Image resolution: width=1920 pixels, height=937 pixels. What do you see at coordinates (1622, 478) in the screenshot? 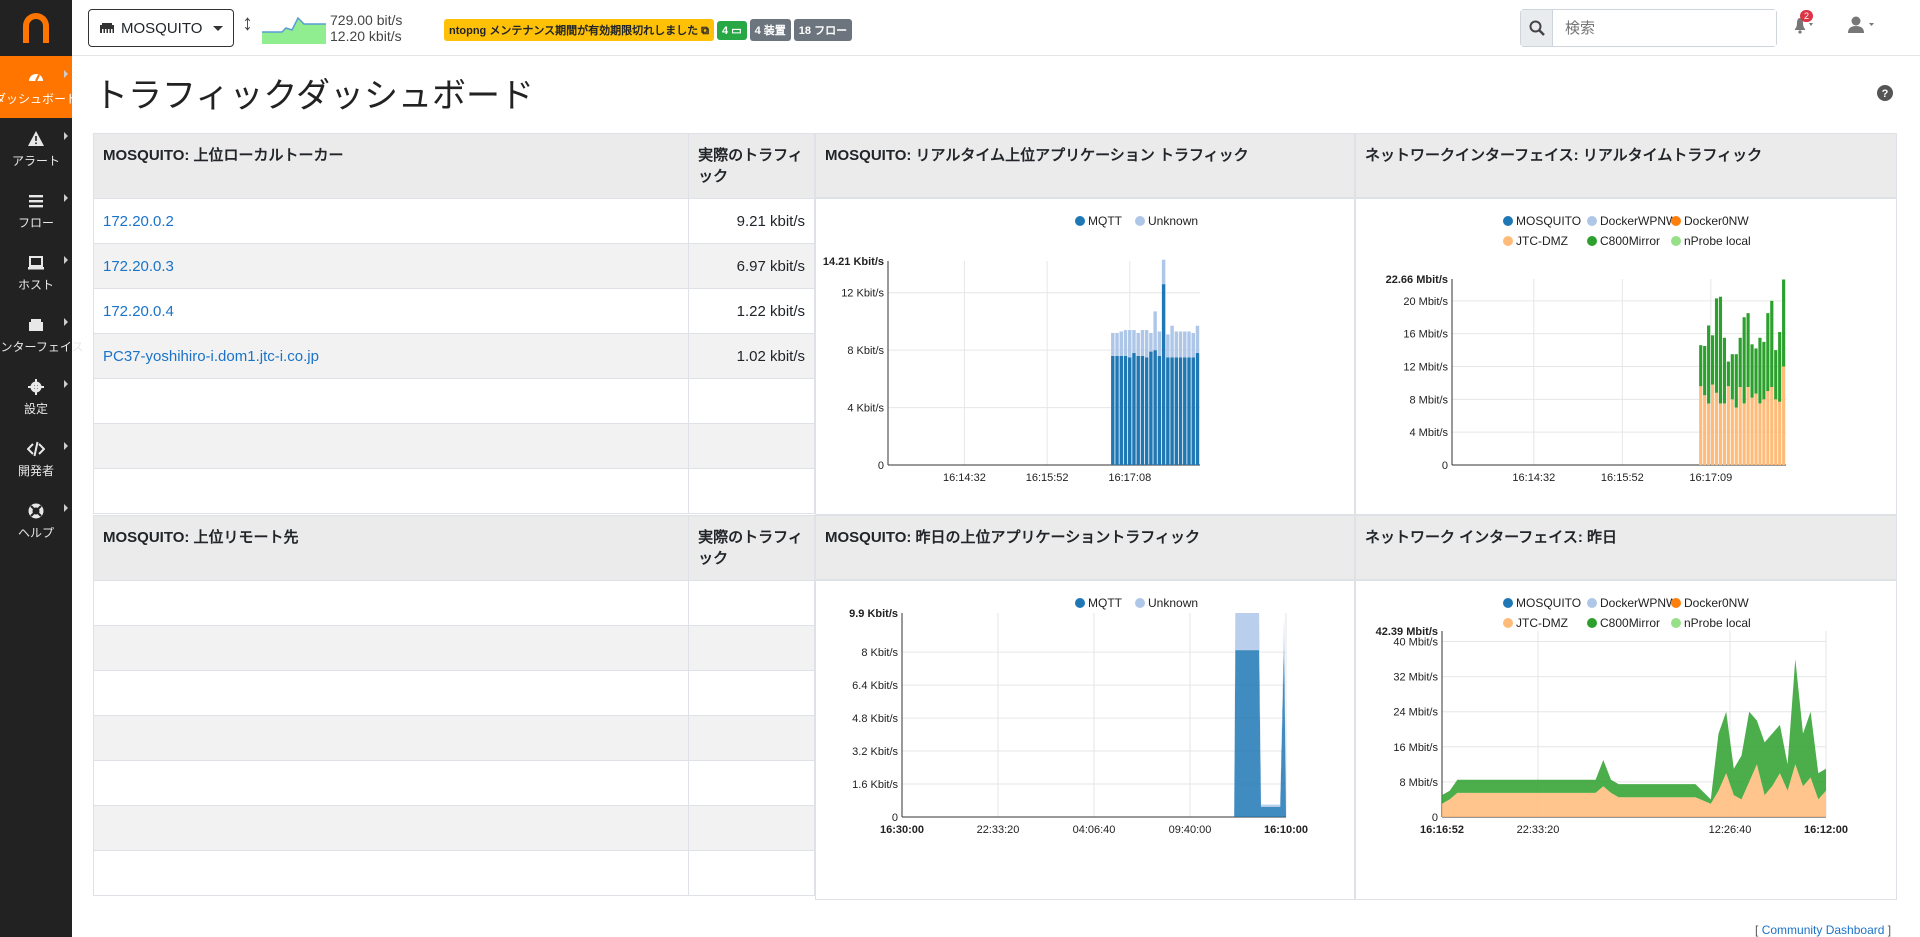
I see `x-tick-label: 16:15:52` at bounding box center [1622, 478].